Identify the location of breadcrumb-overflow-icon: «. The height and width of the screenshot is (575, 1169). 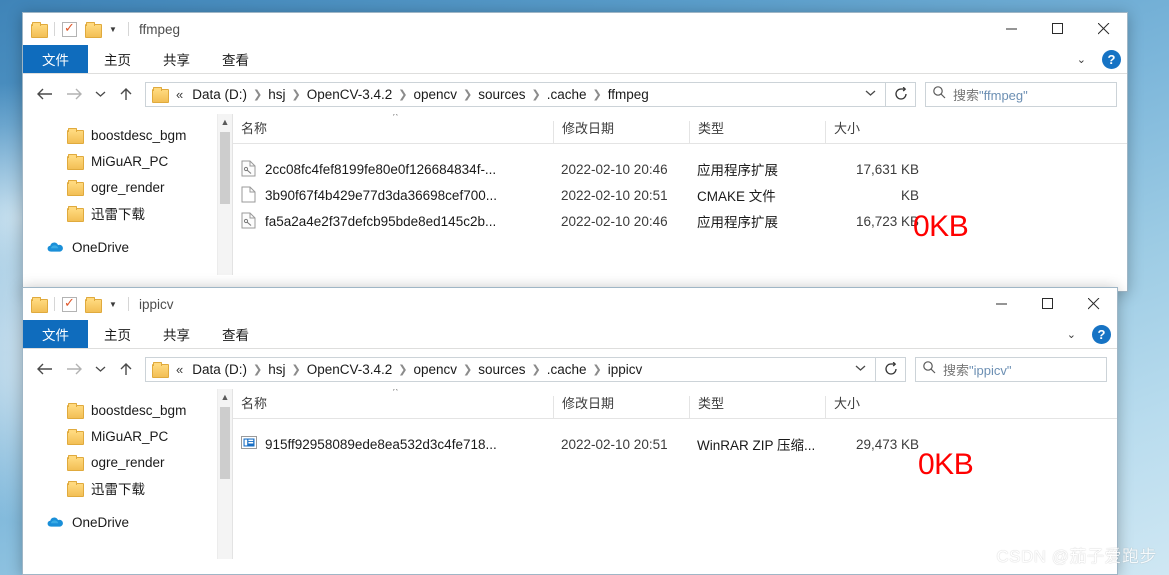
(178, 94).